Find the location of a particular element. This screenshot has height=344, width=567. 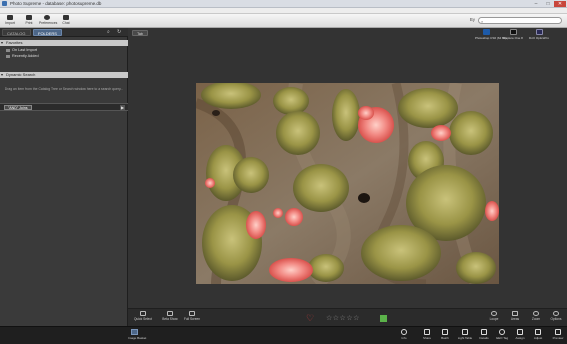

import-icon is located at coordinates (10, 17).